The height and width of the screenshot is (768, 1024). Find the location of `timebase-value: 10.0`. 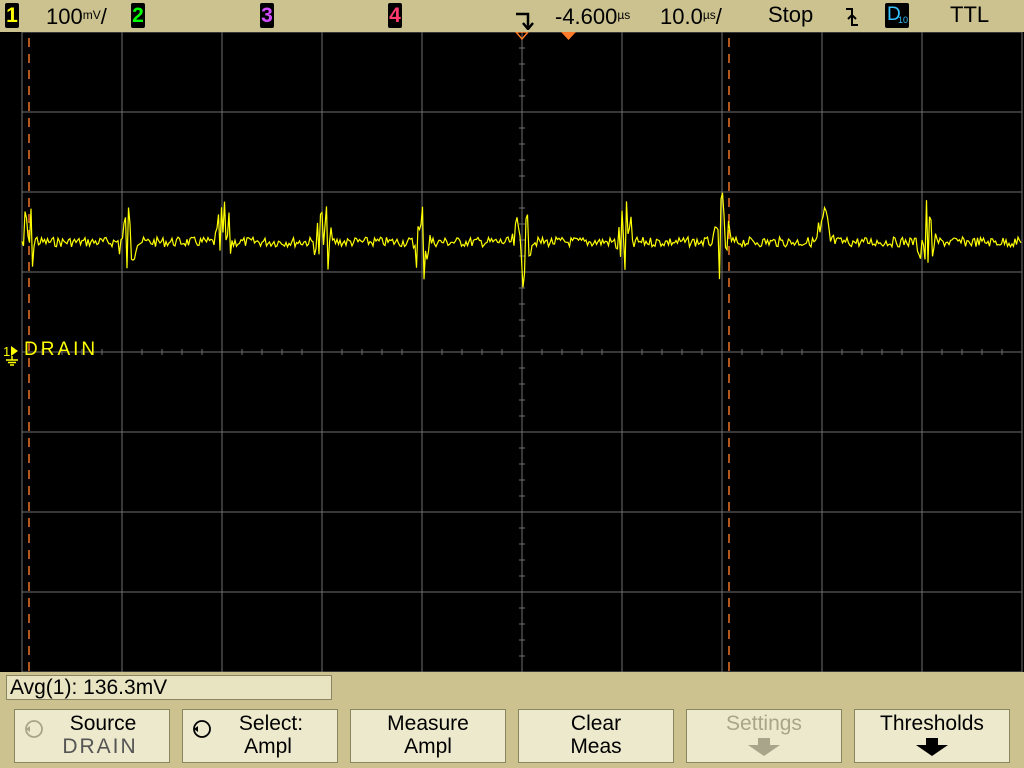

timebase-value: 10.0 is located at coordinates (681, 16).